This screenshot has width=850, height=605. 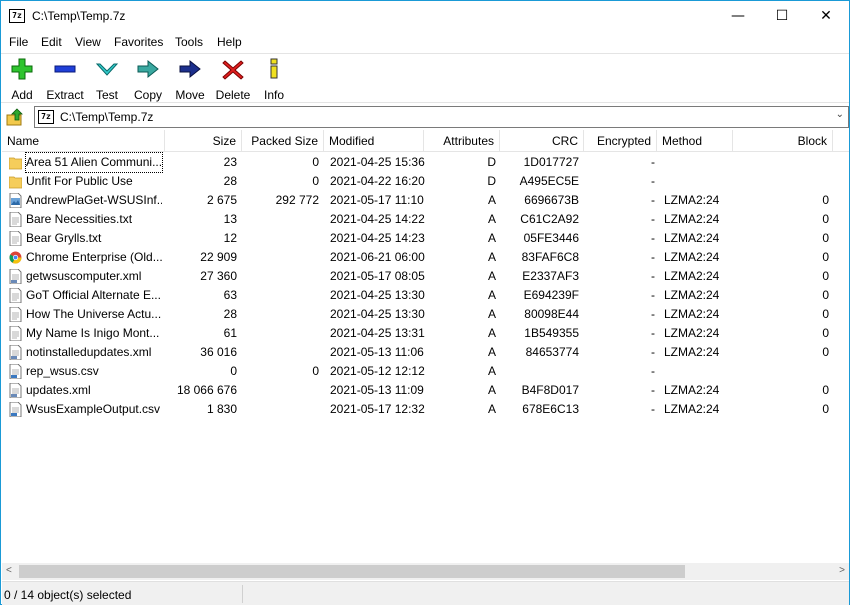 I want to click on column-modified: Modified, so click(x=374, y=141).